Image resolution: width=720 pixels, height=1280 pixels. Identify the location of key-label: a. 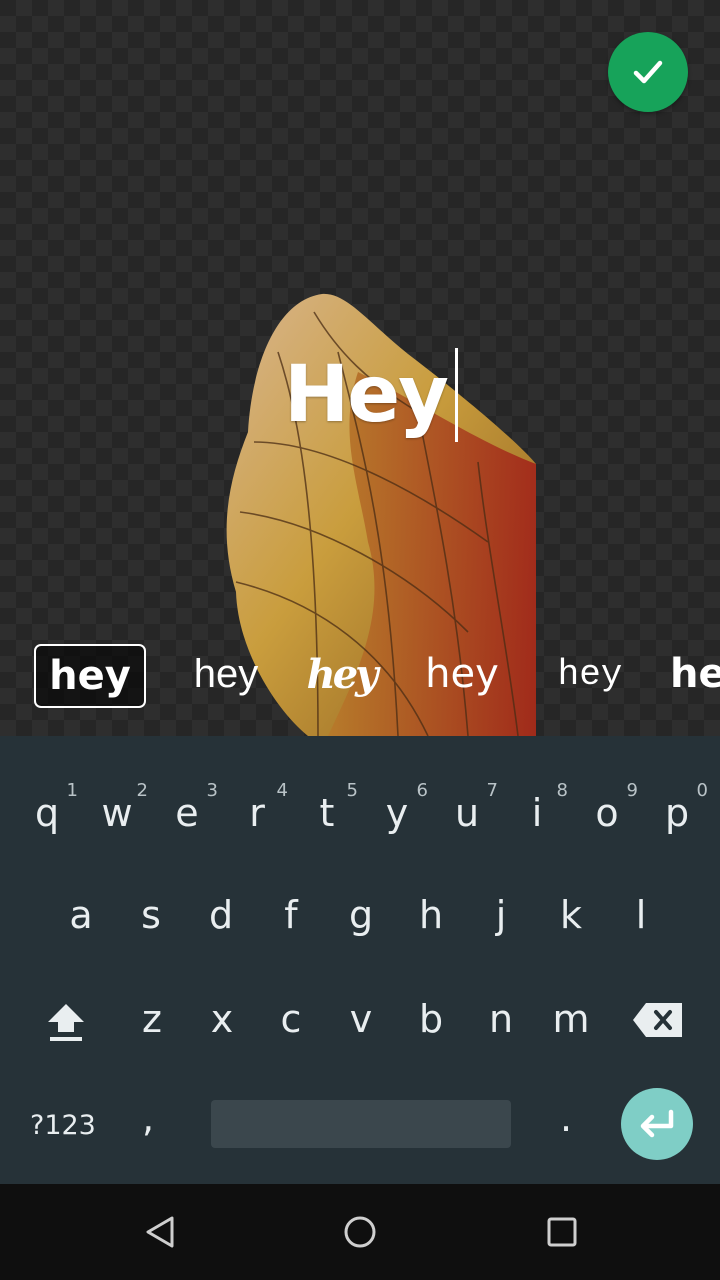
(81, 915).